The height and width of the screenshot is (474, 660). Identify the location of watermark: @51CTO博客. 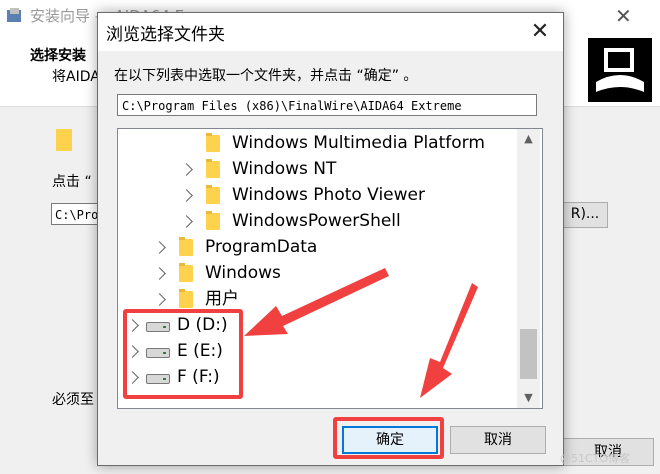
(595, 458).